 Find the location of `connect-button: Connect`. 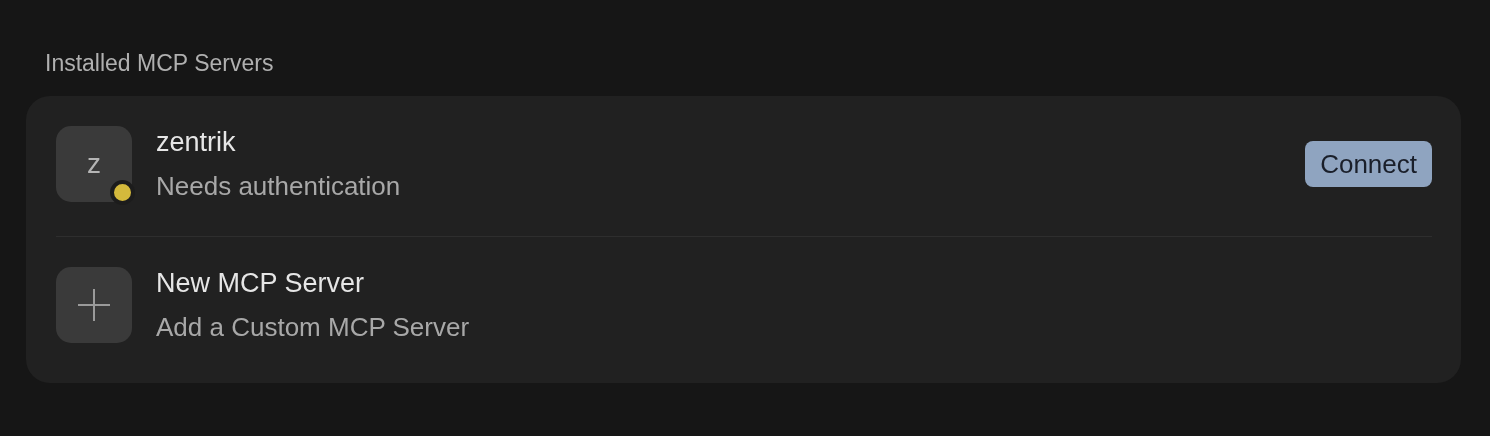

connect-button: Connect is located at coordinates (1368, 164).